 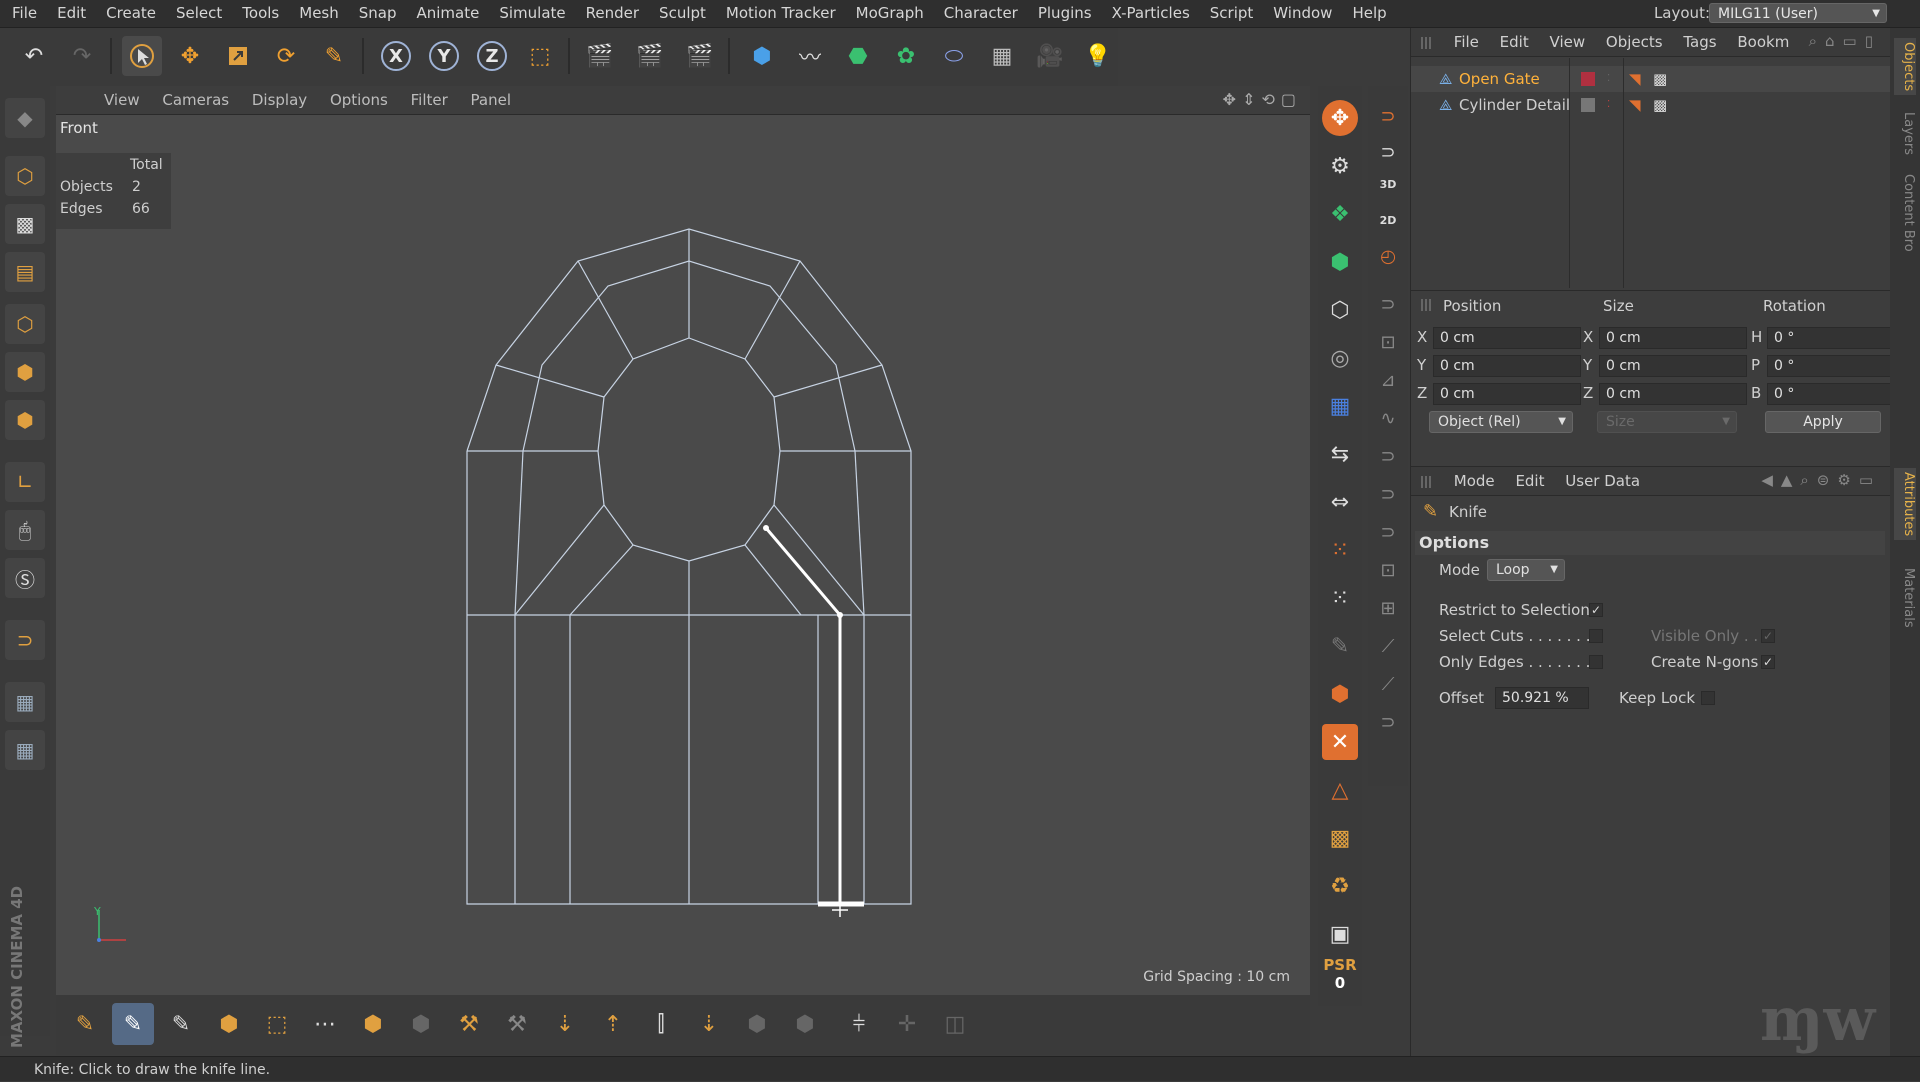 What do you see at coordinates (1596, 610) in the screenshot?
I see `restrict-checkbox: ✓` at bounding box center [1596, 610].